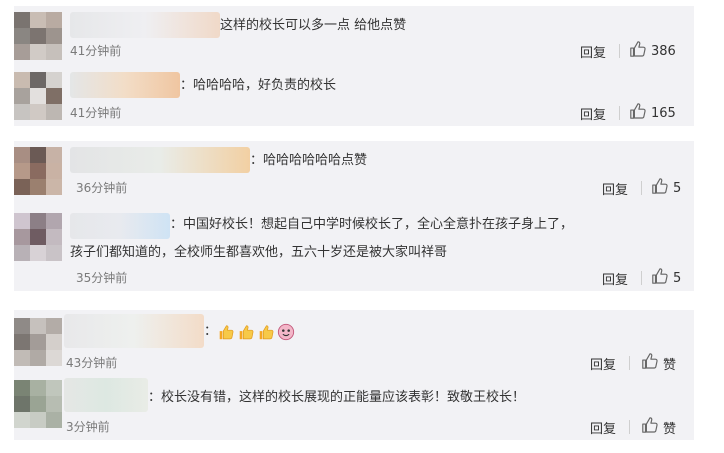 The width and height of the screenshot is (724, 453). Describe the element at coordinates (354, 342) in the screenshot. I see `comment-item: ： 43分钟前 回复 赞` at that location.